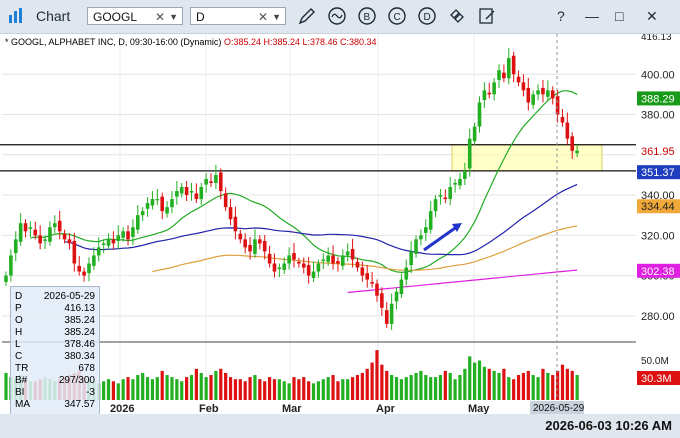  Describe the element at coordinates (457, 16) in the screenshot. I see `sync-link-icon` at that location.